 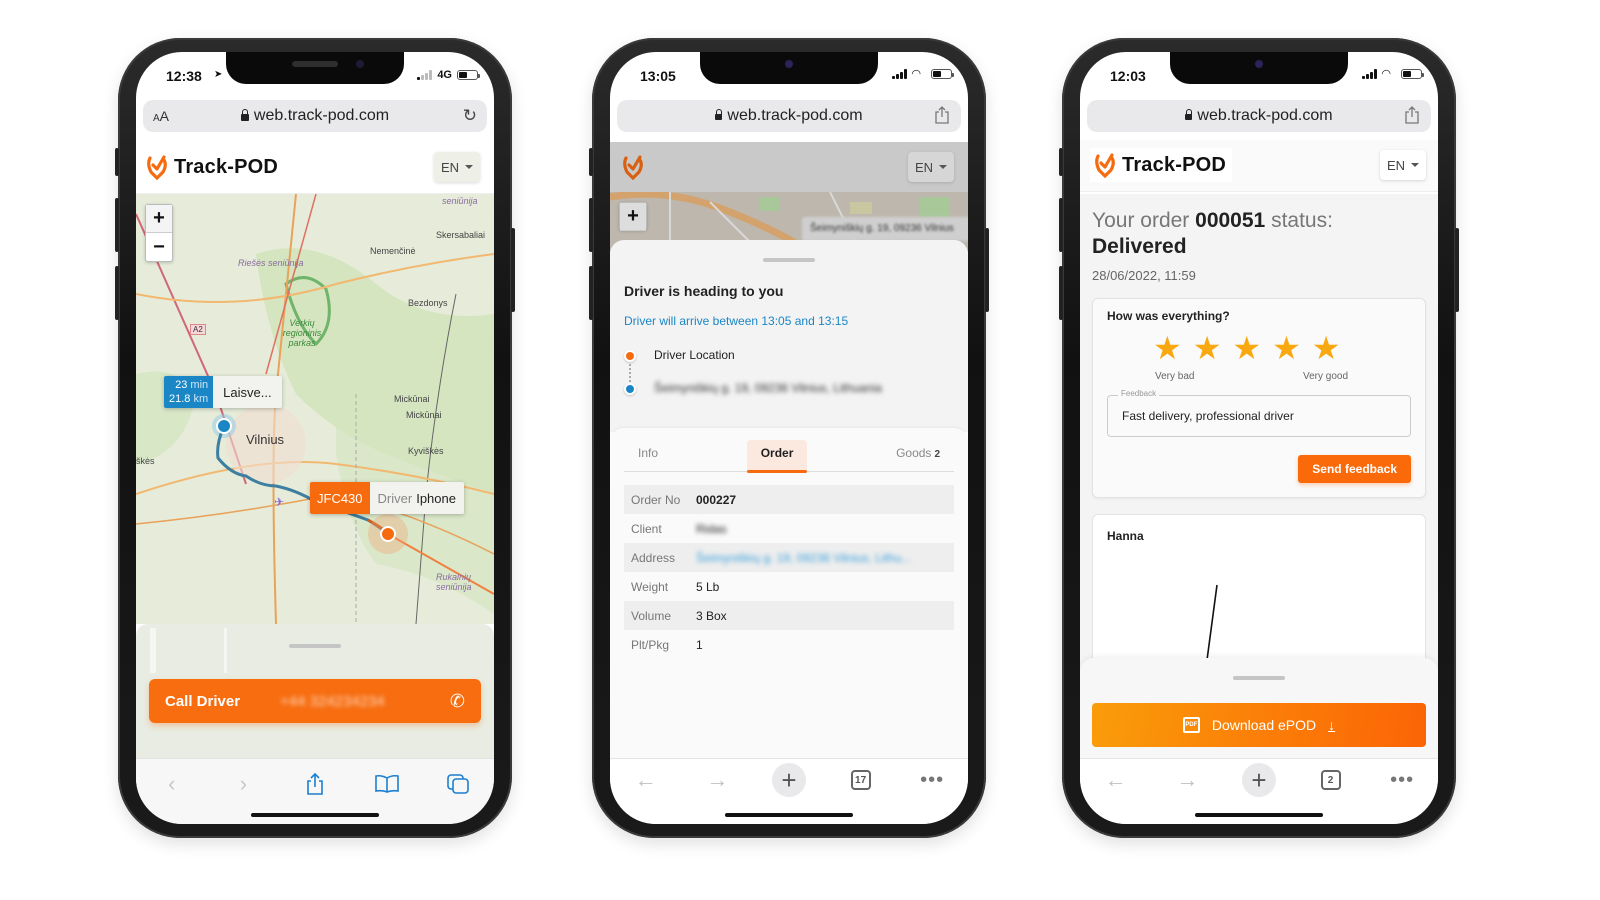 What do you see at coordinates (470, 116) in the screenshot?
I see `reload-icon: ↻` at bounding box center [470, 116].